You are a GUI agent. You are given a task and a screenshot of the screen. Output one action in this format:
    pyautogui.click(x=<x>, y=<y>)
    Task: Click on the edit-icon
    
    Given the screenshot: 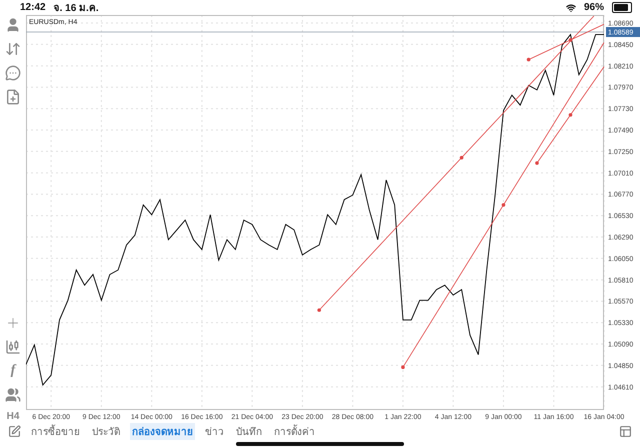 What is the action you would take?
    pyautogui.click(x=14, y=431)
    